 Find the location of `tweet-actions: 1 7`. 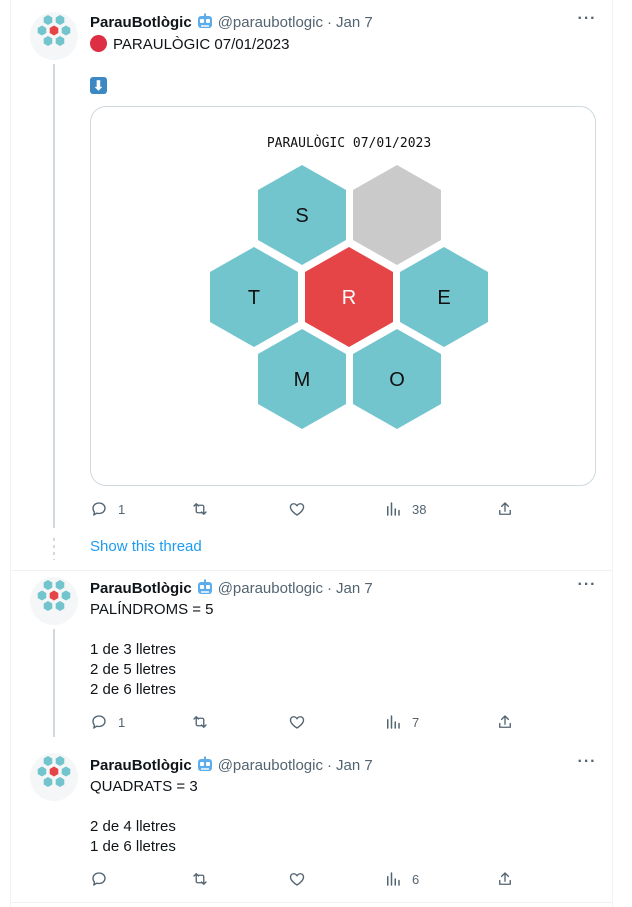

tweet-actions: 1 7 is located at coordinates (305, 722).